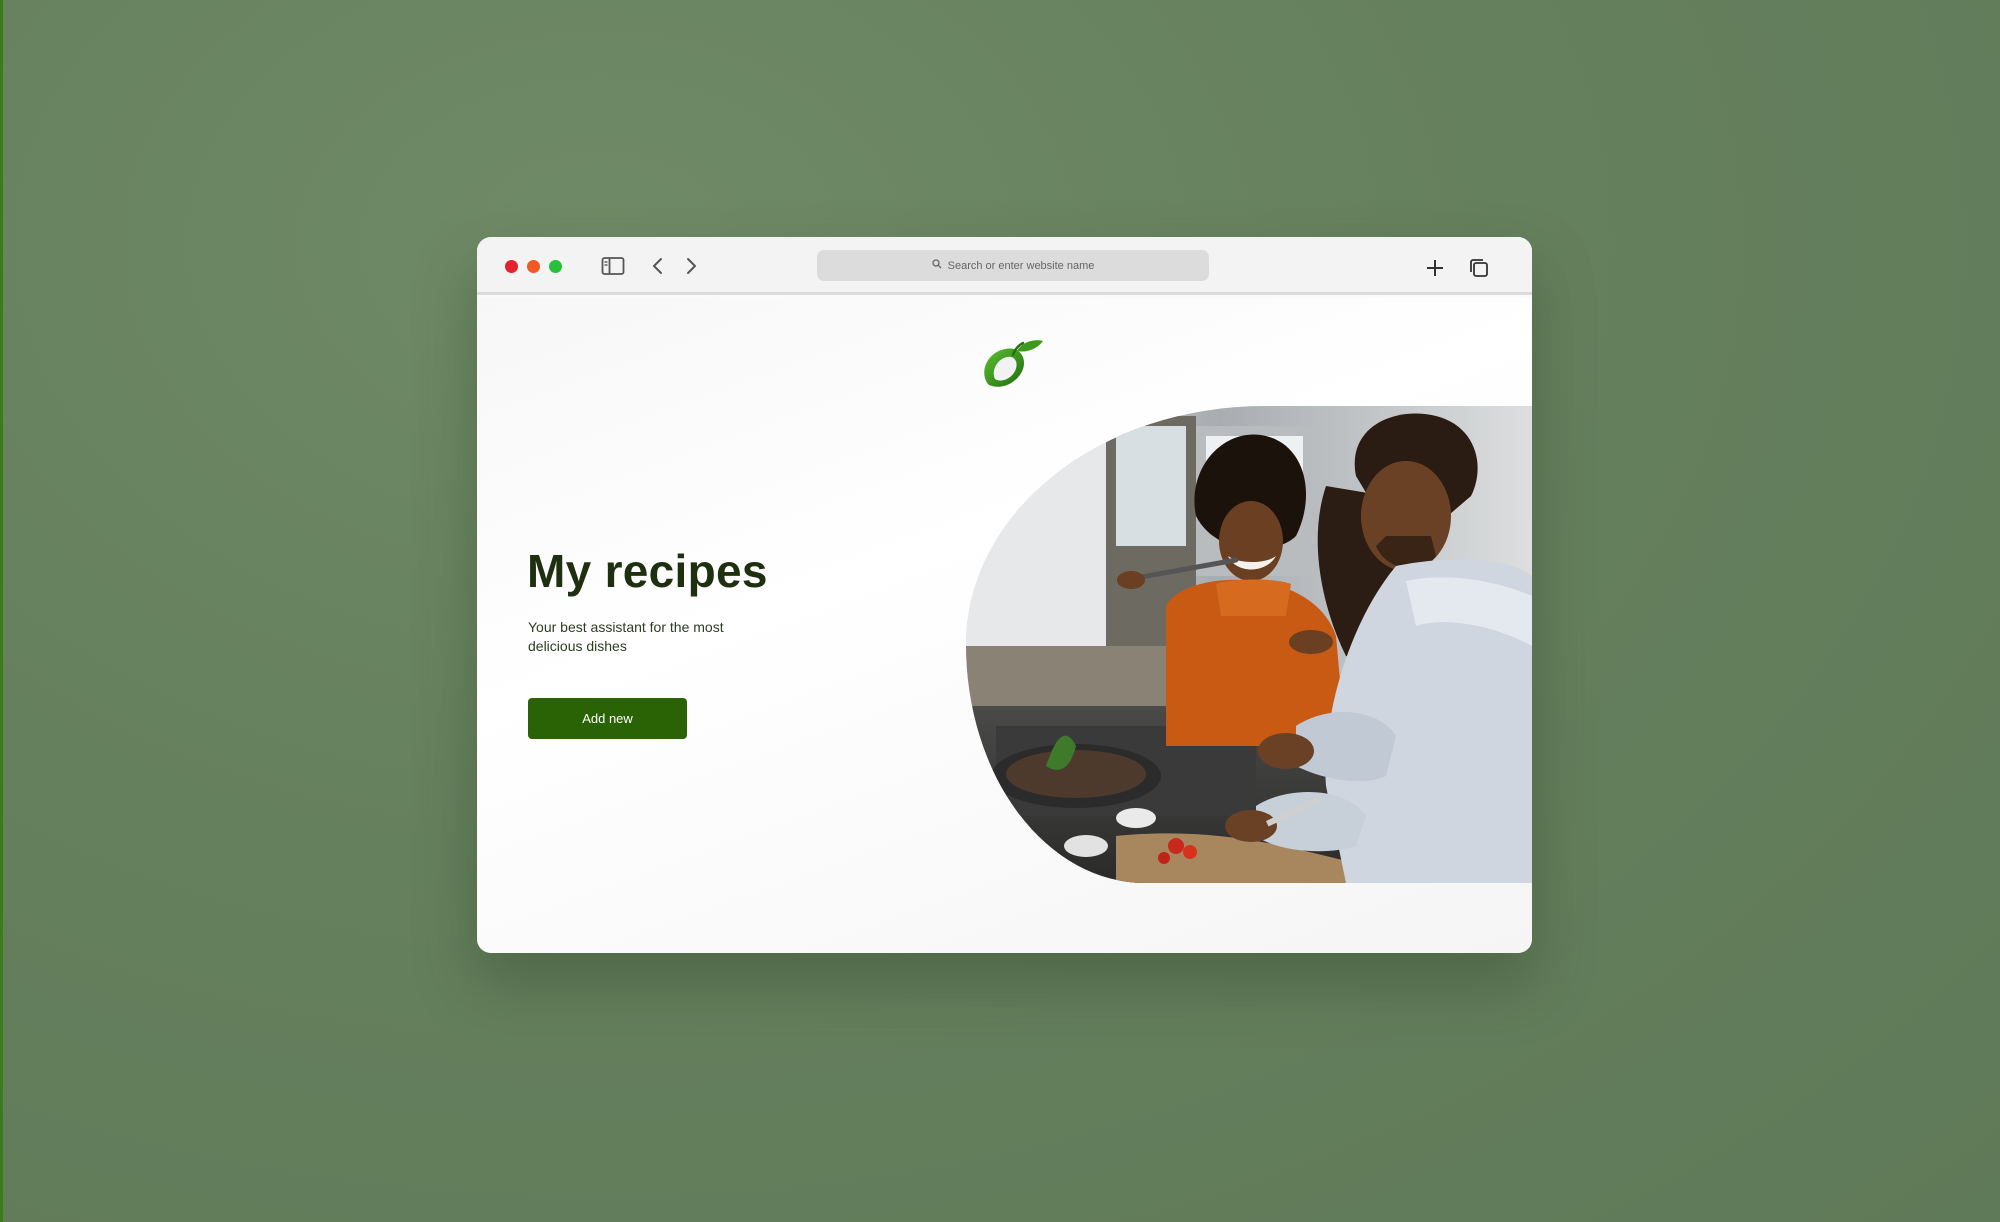 The image size is (2000, 1222). I want to click on hero-photo, so click(1249, 644).